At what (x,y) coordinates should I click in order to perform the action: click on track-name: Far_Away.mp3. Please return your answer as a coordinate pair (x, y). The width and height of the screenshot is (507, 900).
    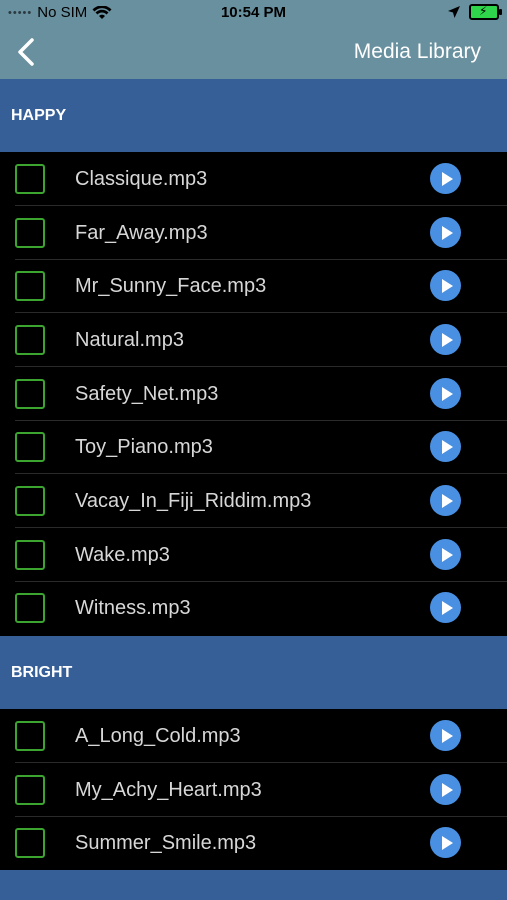
    Looking at the image, I should click on (141, 233).